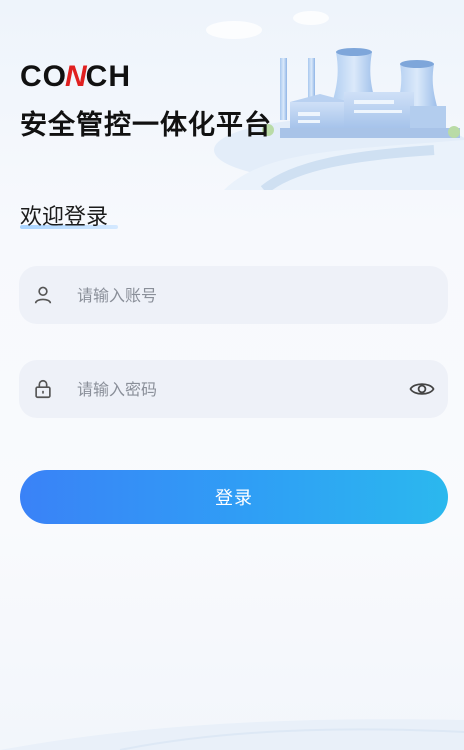  What do you see at coordinates (241, 389) in the screenshot?
I see `password-input` at bounding box center [241, 389].